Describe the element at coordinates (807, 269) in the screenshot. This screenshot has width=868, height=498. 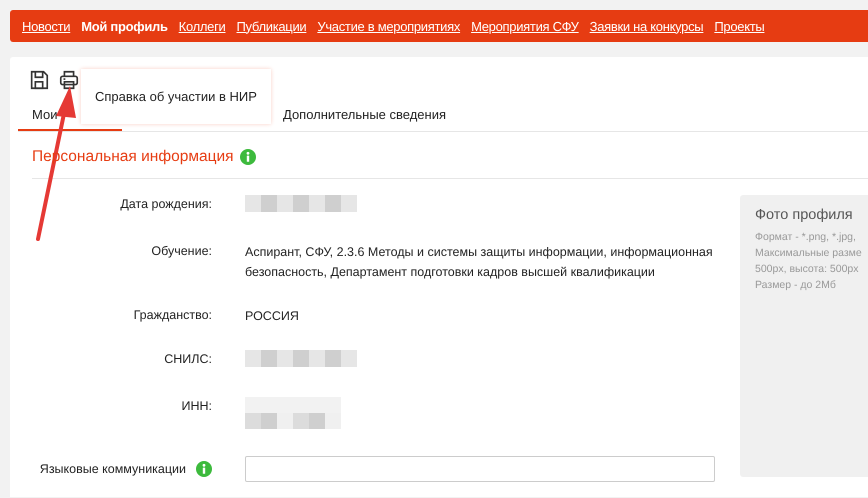
I see `photo-hint: 500px, высота: 500px` at that location.